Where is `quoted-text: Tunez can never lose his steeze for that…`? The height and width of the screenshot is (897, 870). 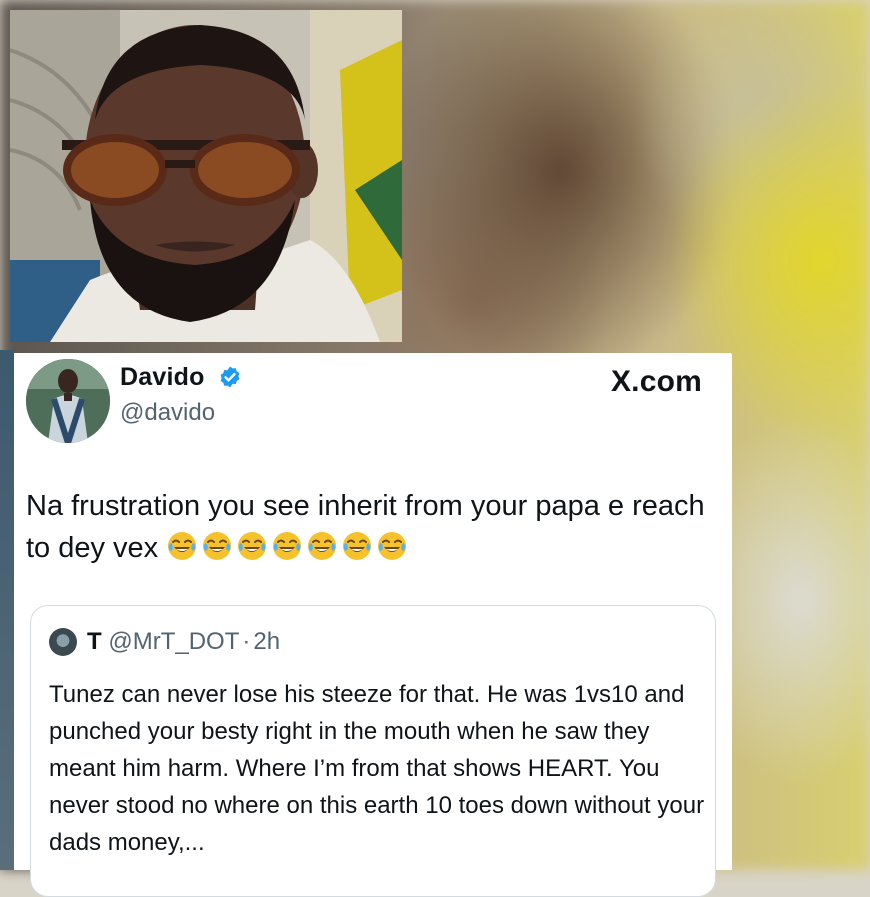 quoted-text: Tunez can never lose his steeze for that… is located at coordinates (377, 768).